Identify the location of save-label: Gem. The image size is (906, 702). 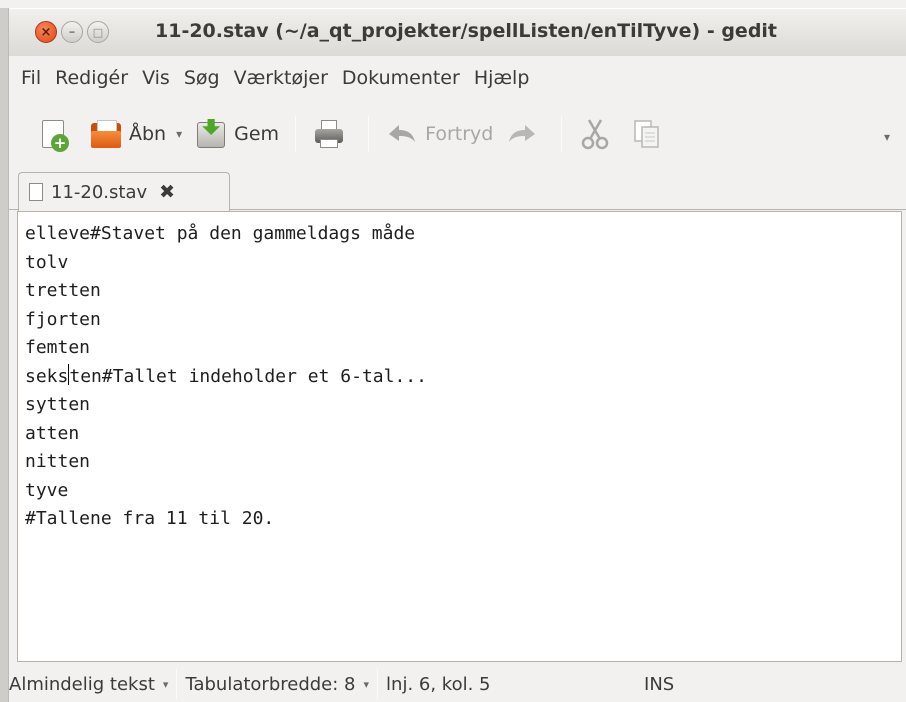
(257, 134).